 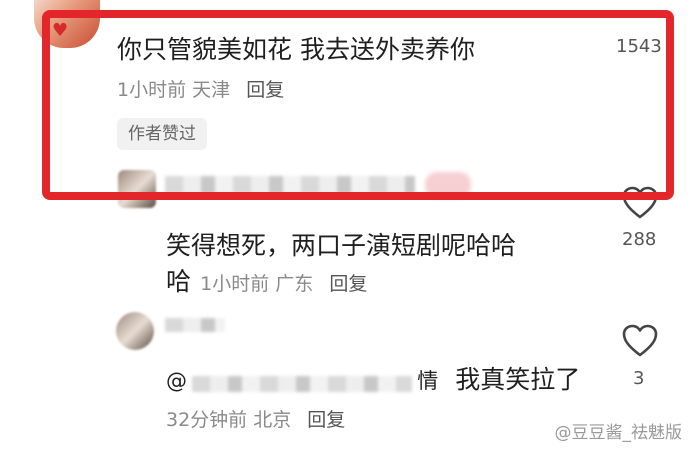 I want to click on mention-prefix: @, so click(x=176, y=381).